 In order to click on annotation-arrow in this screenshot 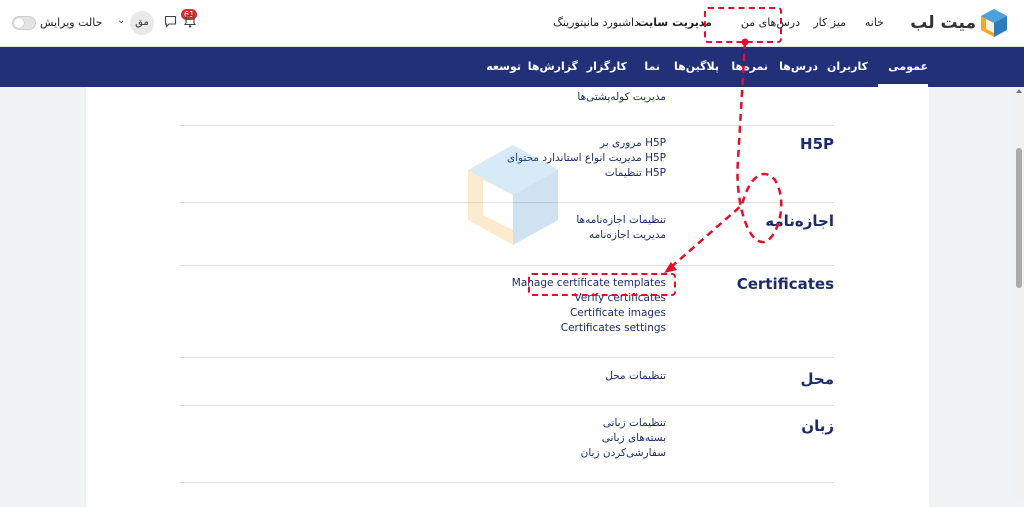, I will do `click(723, 155)`.